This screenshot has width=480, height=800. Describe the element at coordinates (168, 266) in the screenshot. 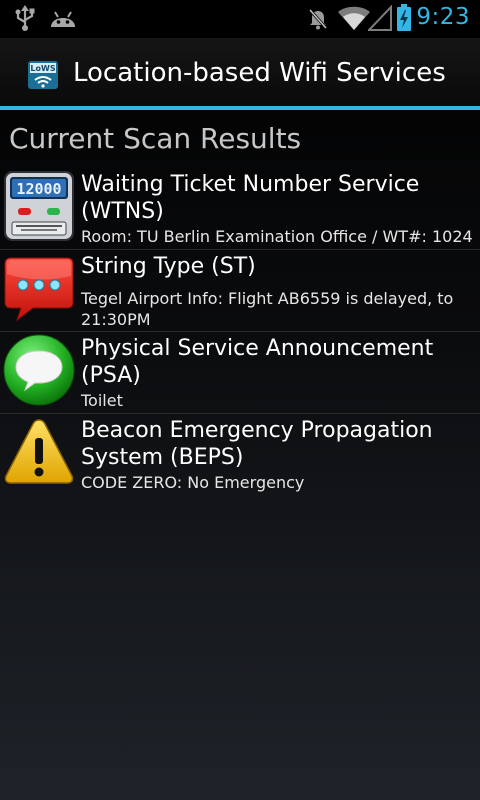

I see `result-title: String Type (ST)` at that location.